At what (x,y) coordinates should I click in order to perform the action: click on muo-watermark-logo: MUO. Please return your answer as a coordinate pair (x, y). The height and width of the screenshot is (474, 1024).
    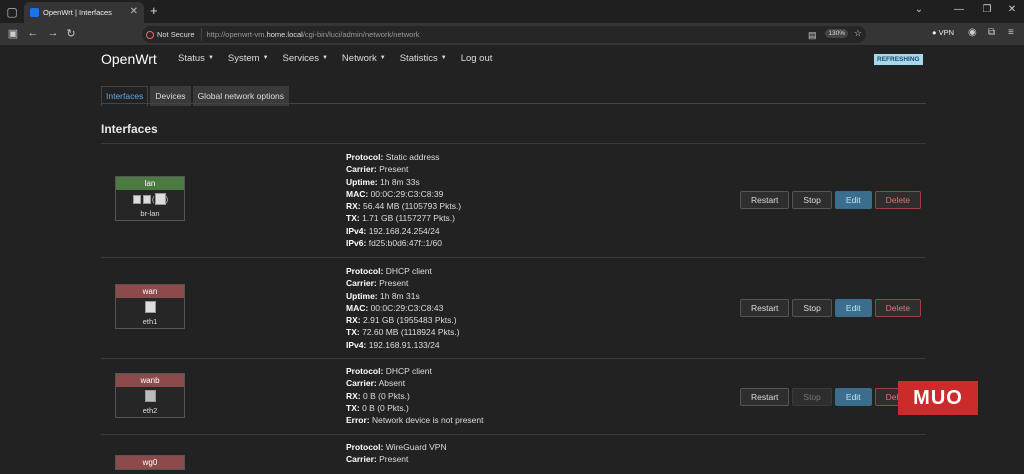
    Looking at the image, I should click on (938, 398).